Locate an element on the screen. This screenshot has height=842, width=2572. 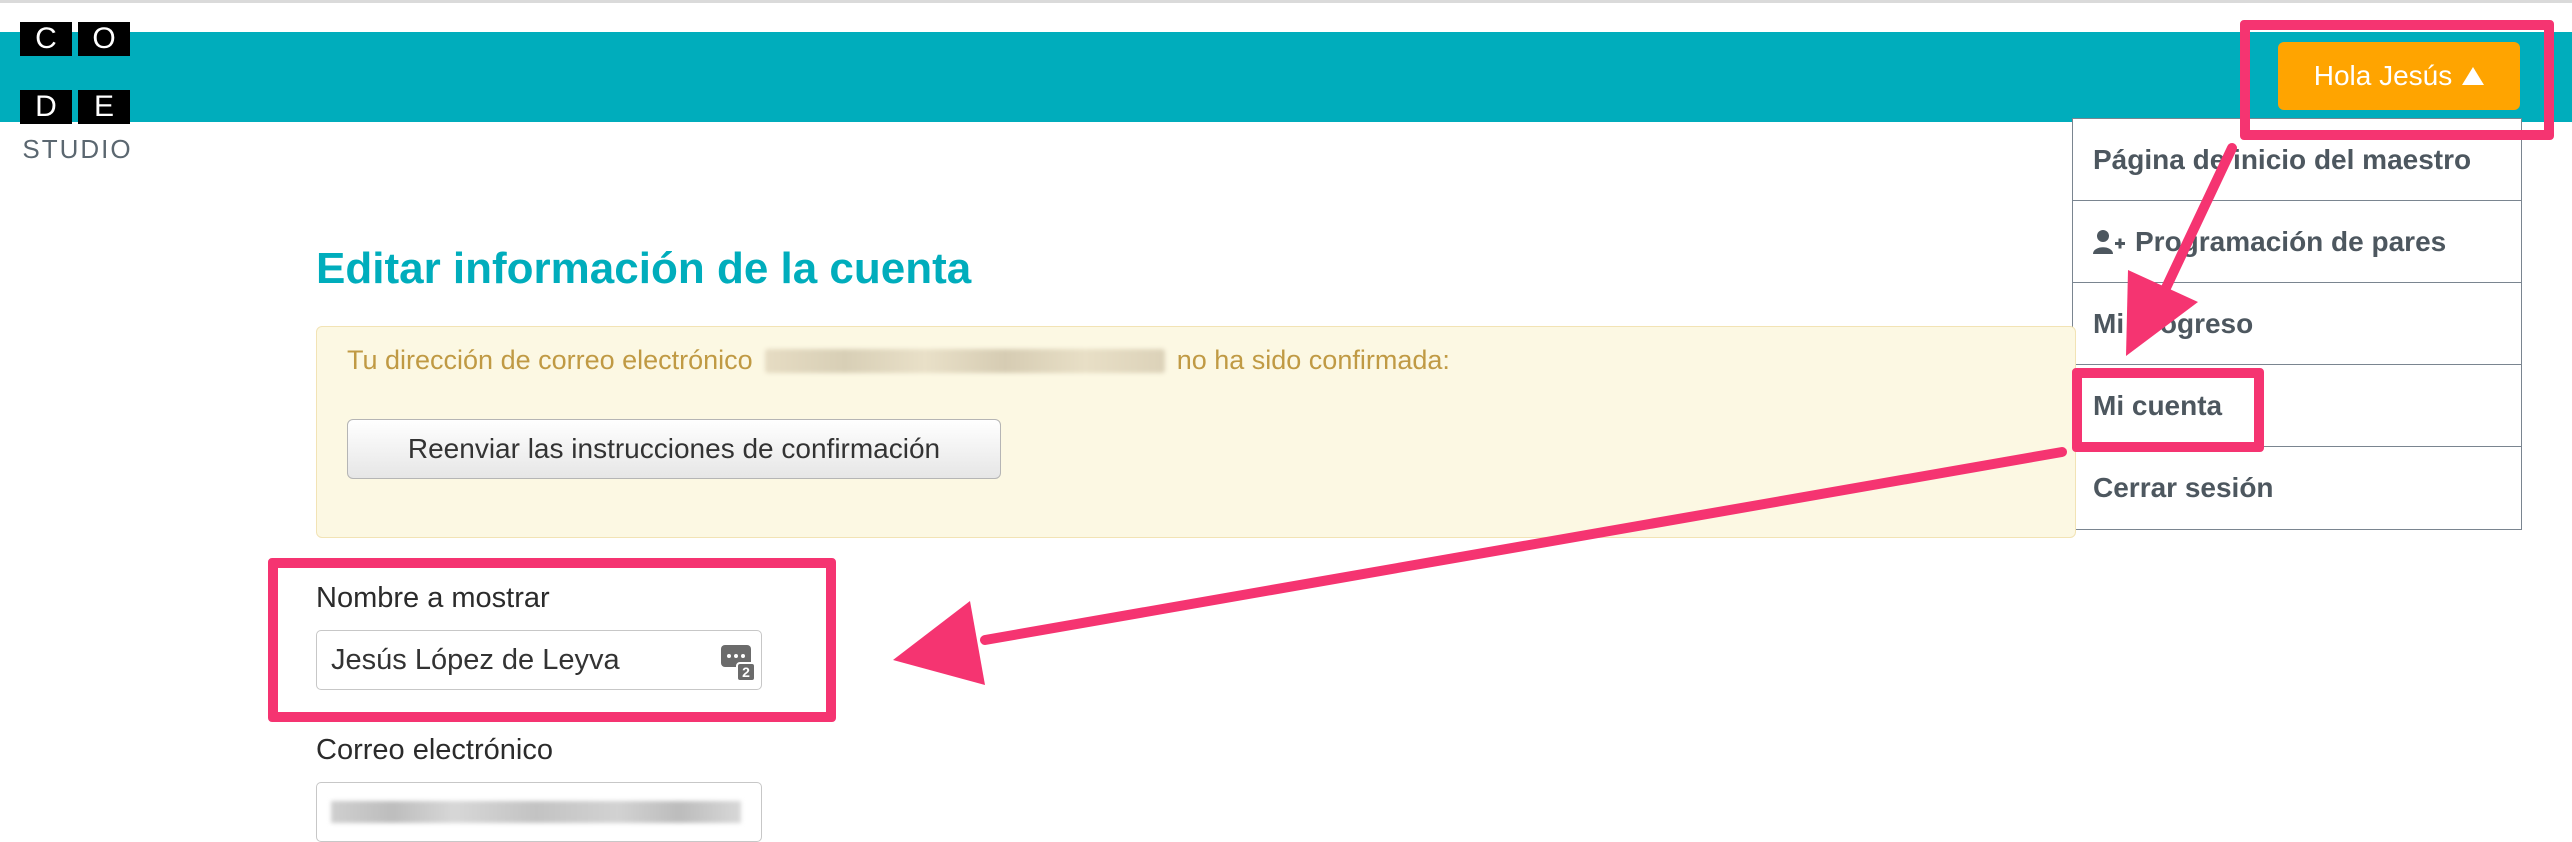
logo-subtitle: STUDIO is located at coordinates (77, 149).